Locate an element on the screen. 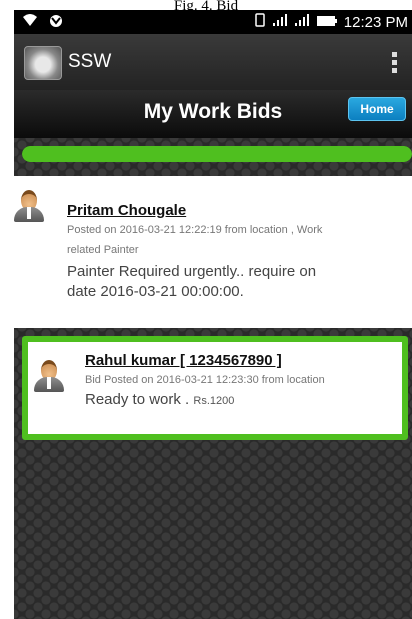  notification-icon is located at coordinates (56, 22).